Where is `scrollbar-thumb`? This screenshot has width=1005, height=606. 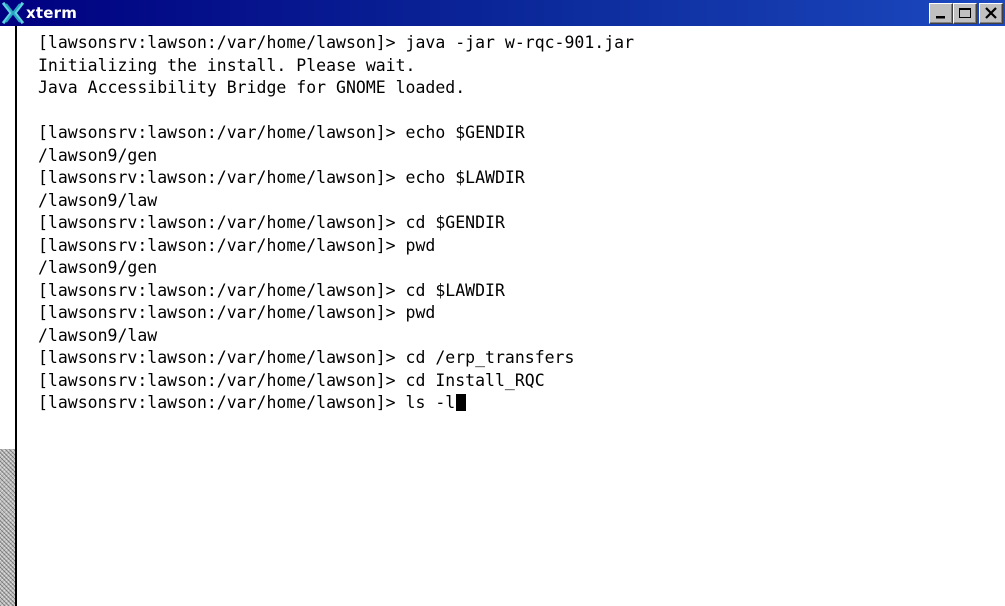
scrollbar-thumb is located at coordinates (7, 527).